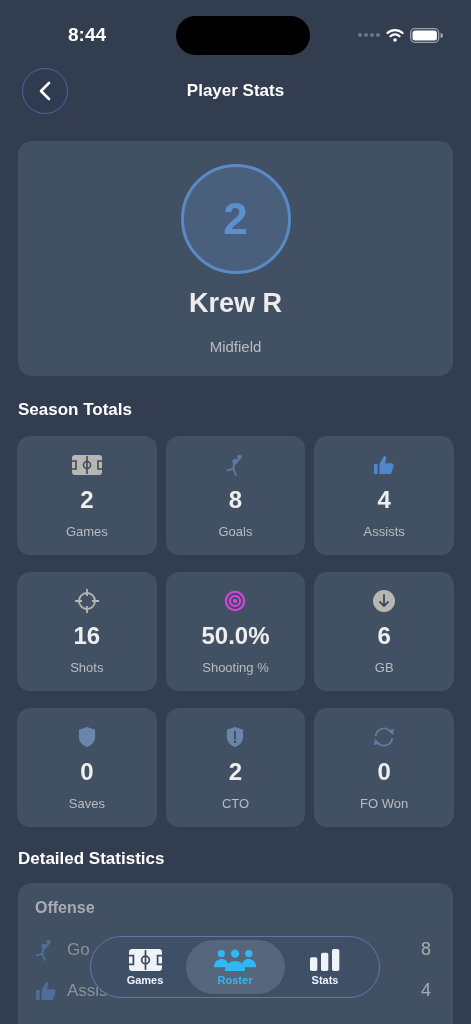  I want to click on status-time: 8:44, so click(87, 35).